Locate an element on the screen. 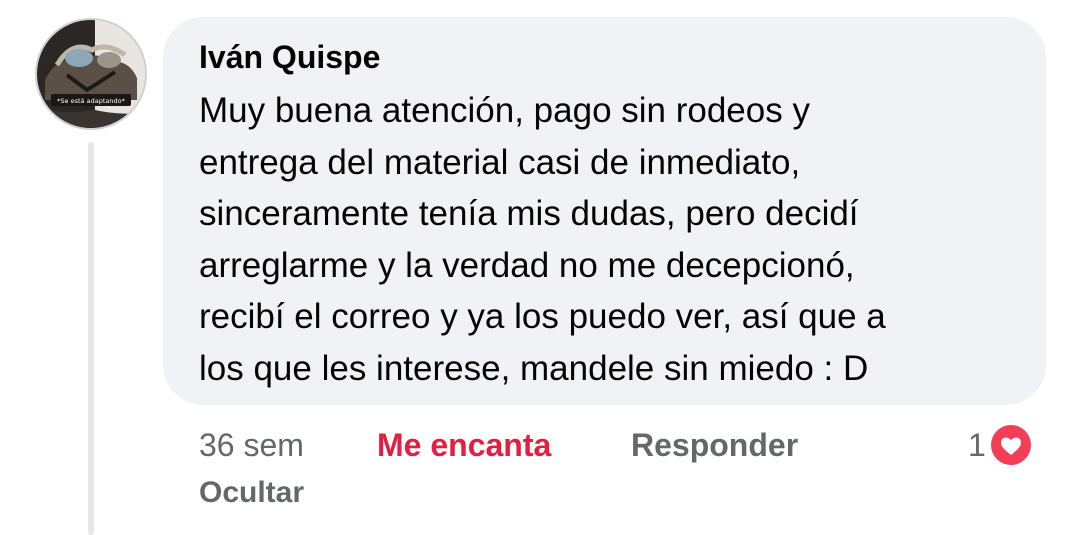 This screenshot has height=535, width=1080. love-reaction-button: Me encanta is located at coordinates (464, 445).